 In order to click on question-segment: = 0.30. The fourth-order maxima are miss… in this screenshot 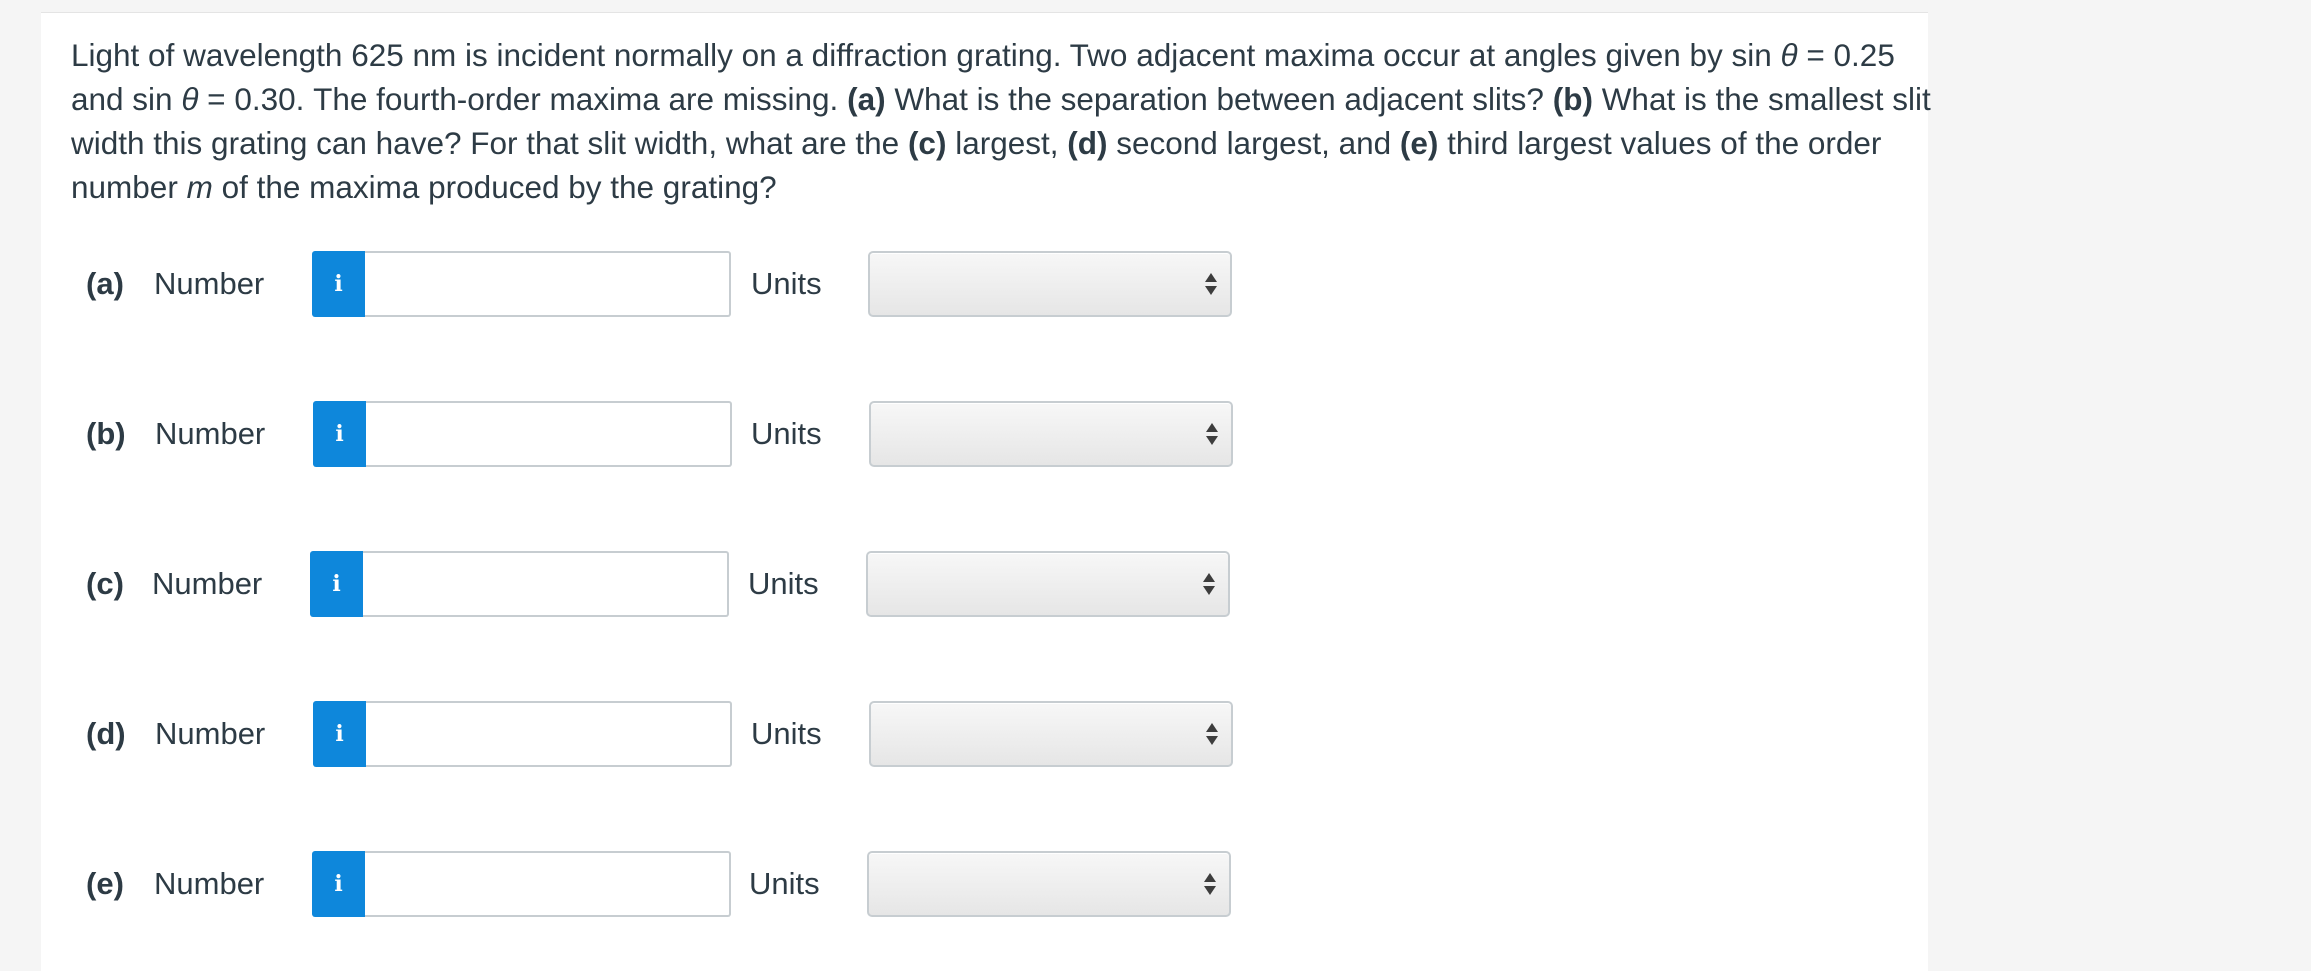, I will do `click(523, 99)`.